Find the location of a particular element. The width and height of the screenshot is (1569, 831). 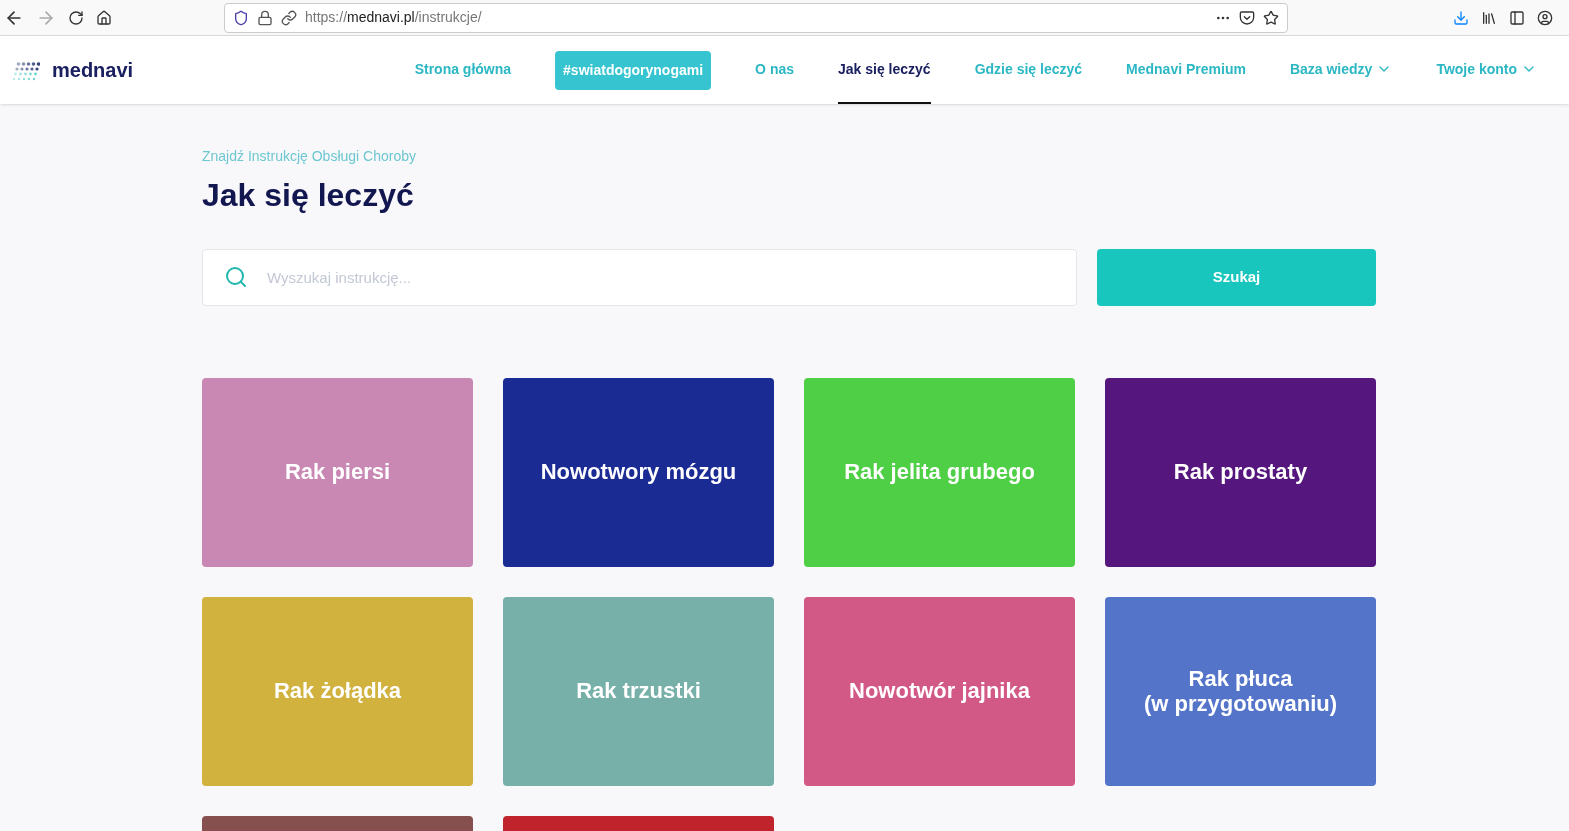

card-title: Rak jelita grubego is located at coordinates (939, 472).